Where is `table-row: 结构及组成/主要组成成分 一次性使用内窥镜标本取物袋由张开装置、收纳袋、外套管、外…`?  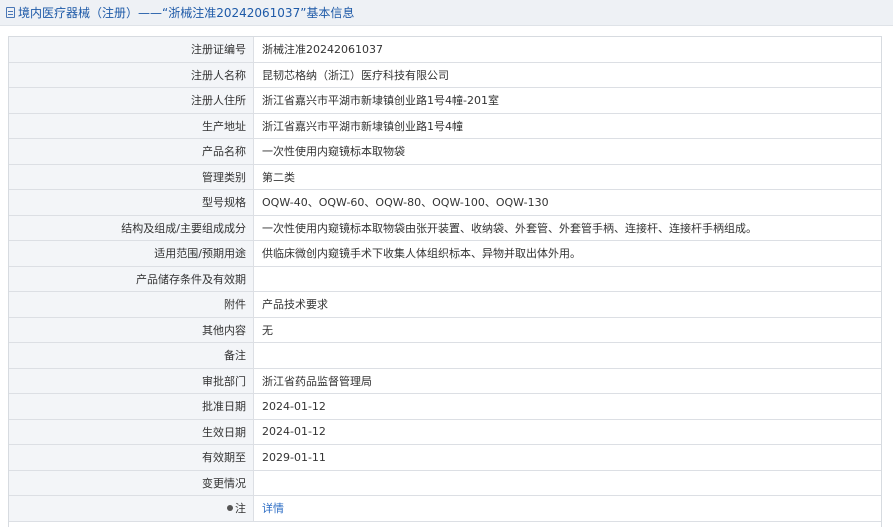 table-row: 结构及组成/主要组成成分 一次性使用内窥镜标本取物袋由张开装置、收纳袋、外套管、外… is located at coordinates (445, 228).